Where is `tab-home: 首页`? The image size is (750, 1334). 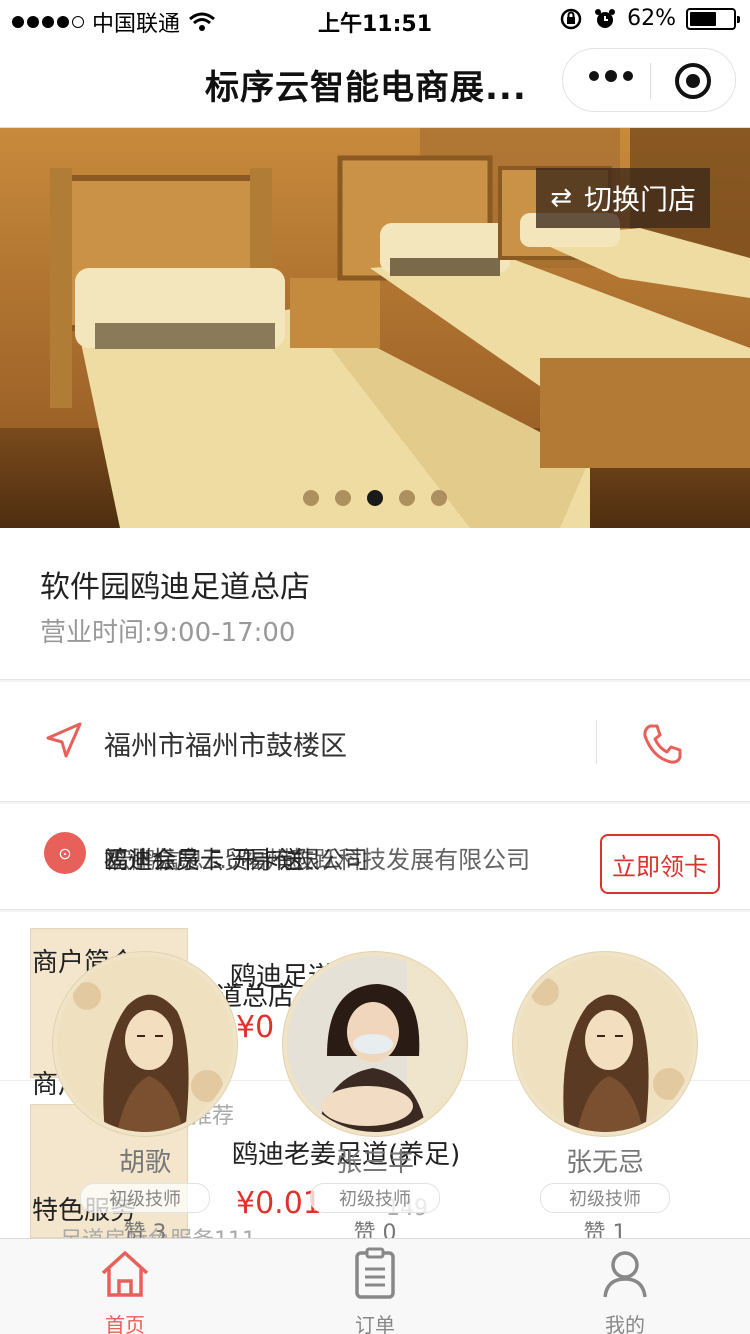 tab-home: 首页 is located at coordinates (125, 1286).